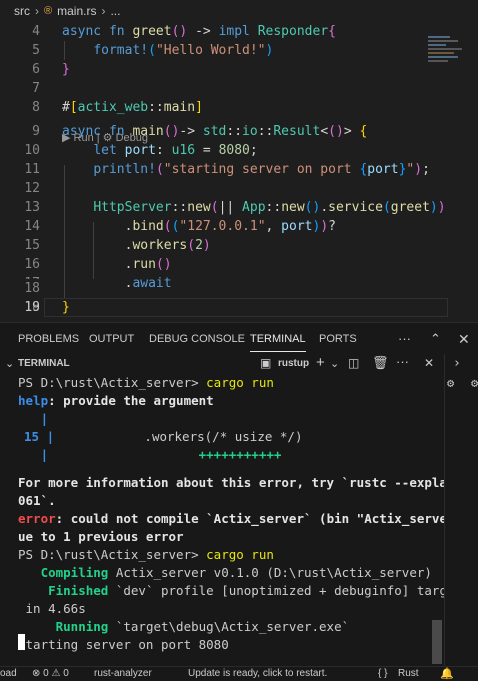  What do you see at coordinates (111, 339) in the screenshot?
I see `tab-output: OUTPUT` at bounding box center [111, 339].